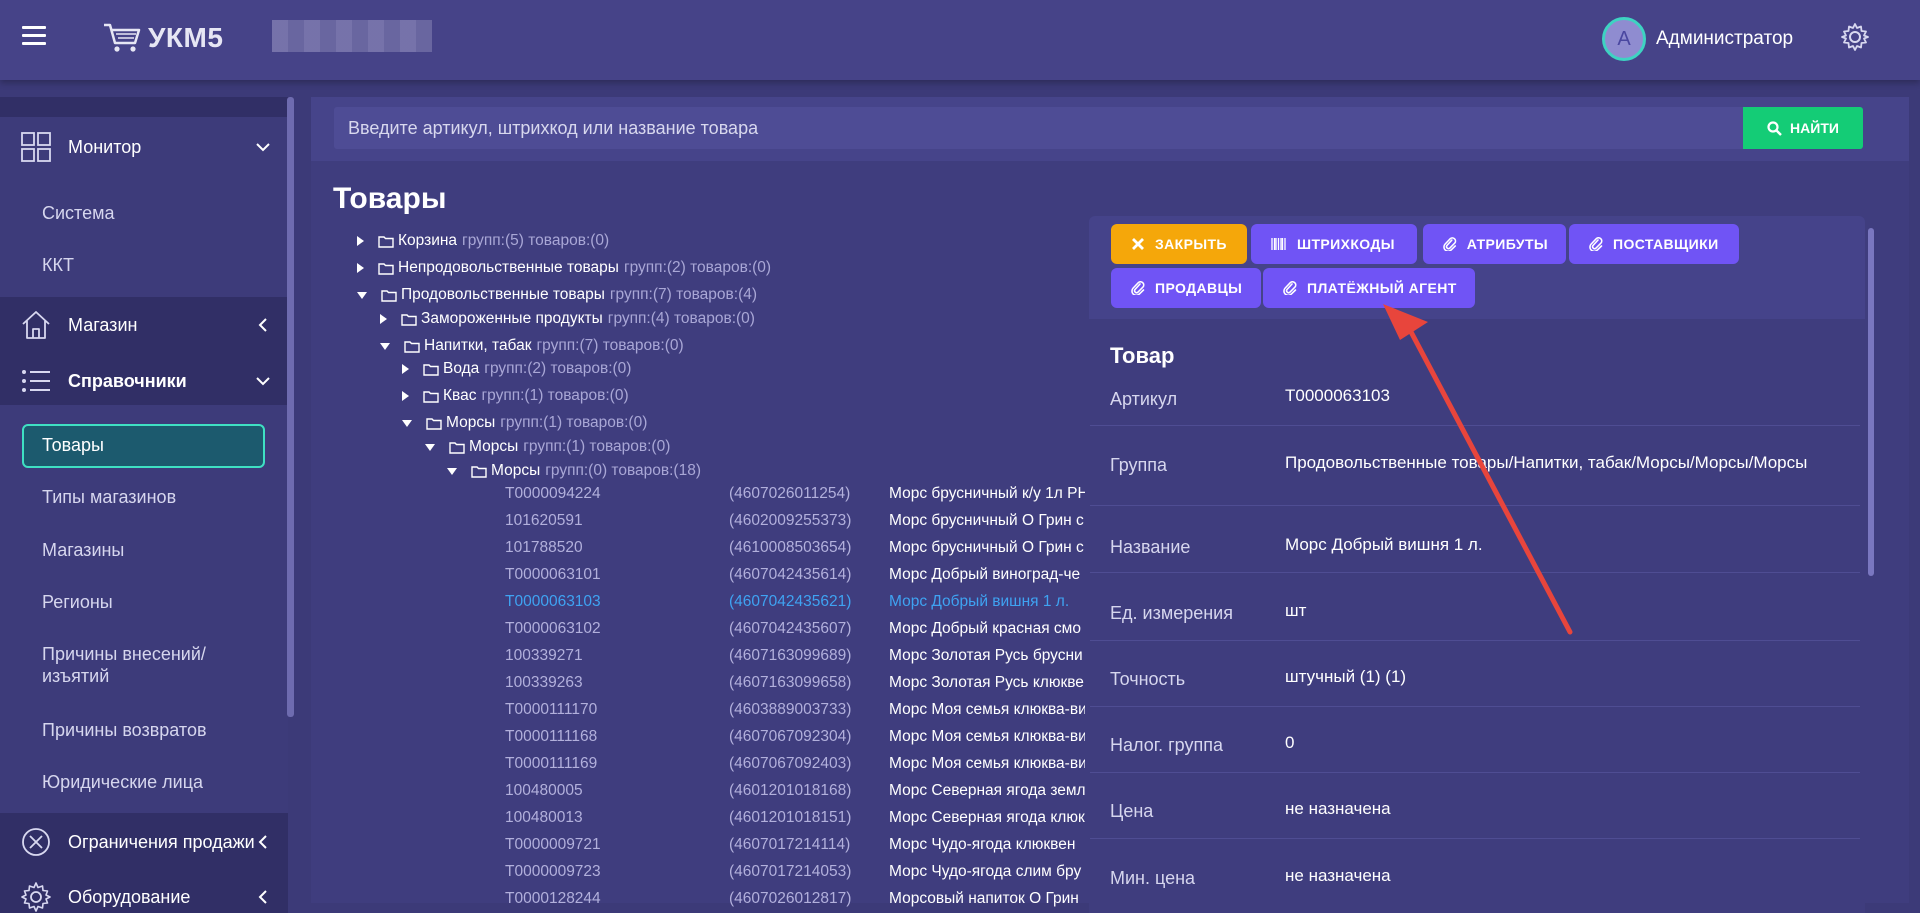 The width and height of the screenshot is (1920, 913). I want to click on product-barcode: (4607163099689), so click(790, 655).